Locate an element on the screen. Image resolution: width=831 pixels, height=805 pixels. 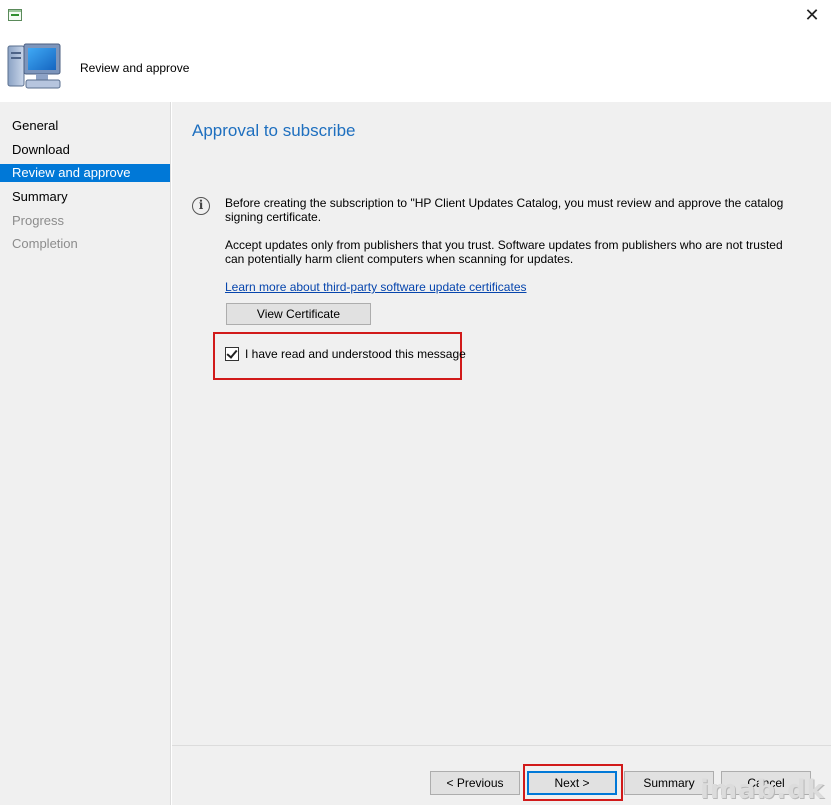
watermark: imab.dk is located at coordinates (762, 790).